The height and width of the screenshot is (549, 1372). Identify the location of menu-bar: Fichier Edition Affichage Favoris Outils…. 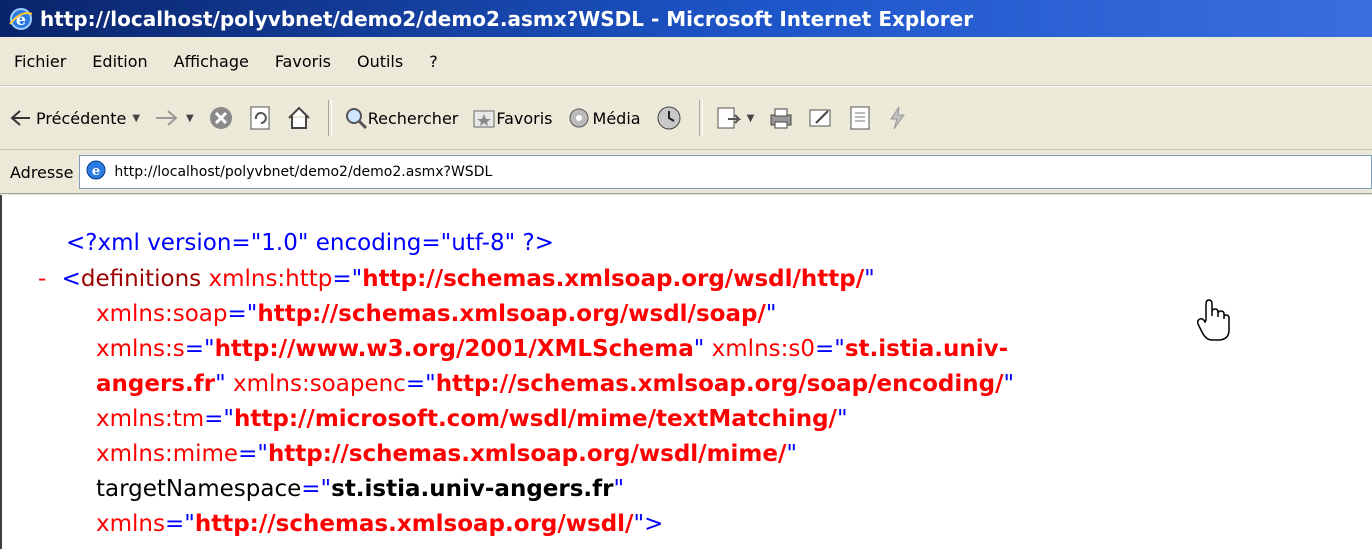
(686, 61).